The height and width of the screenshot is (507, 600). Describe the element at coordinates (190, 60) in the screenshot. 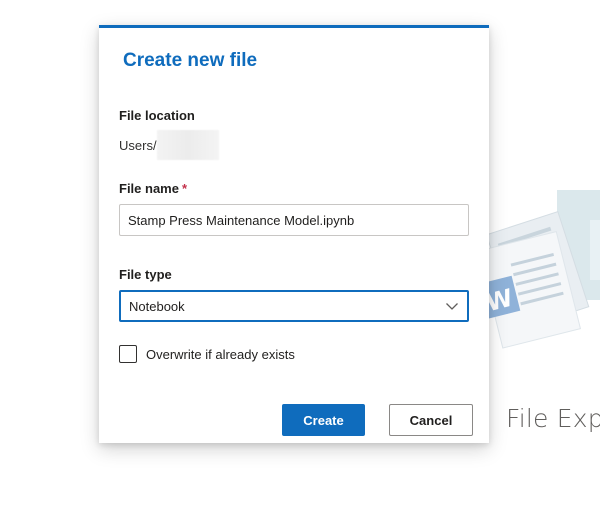

I see `dialog-title: Create new file` at that location.